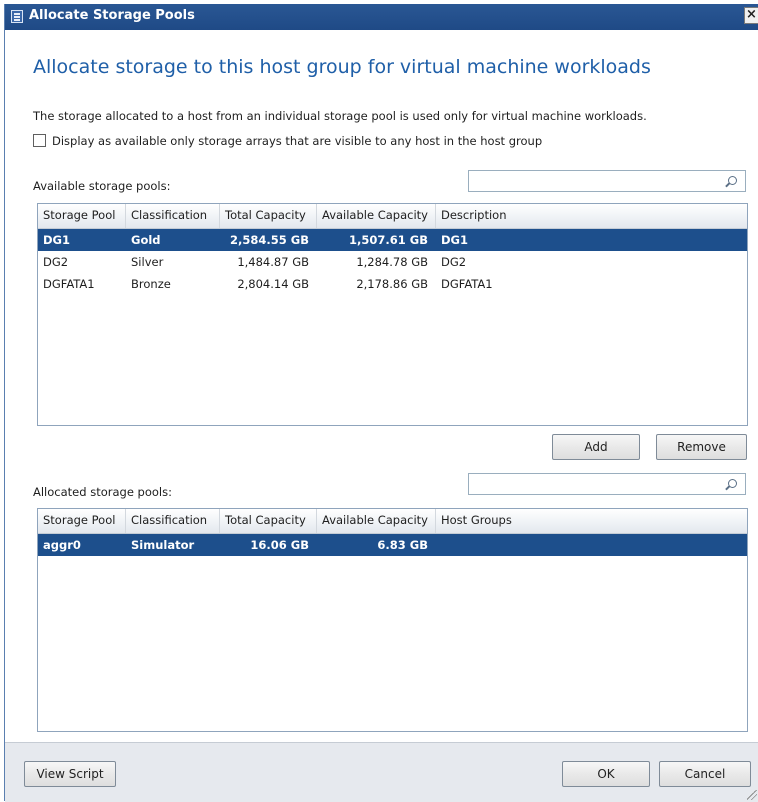 The width and height of the screenshot is (758, 802). I want to click on allocated-search-input, so click(607, 484).